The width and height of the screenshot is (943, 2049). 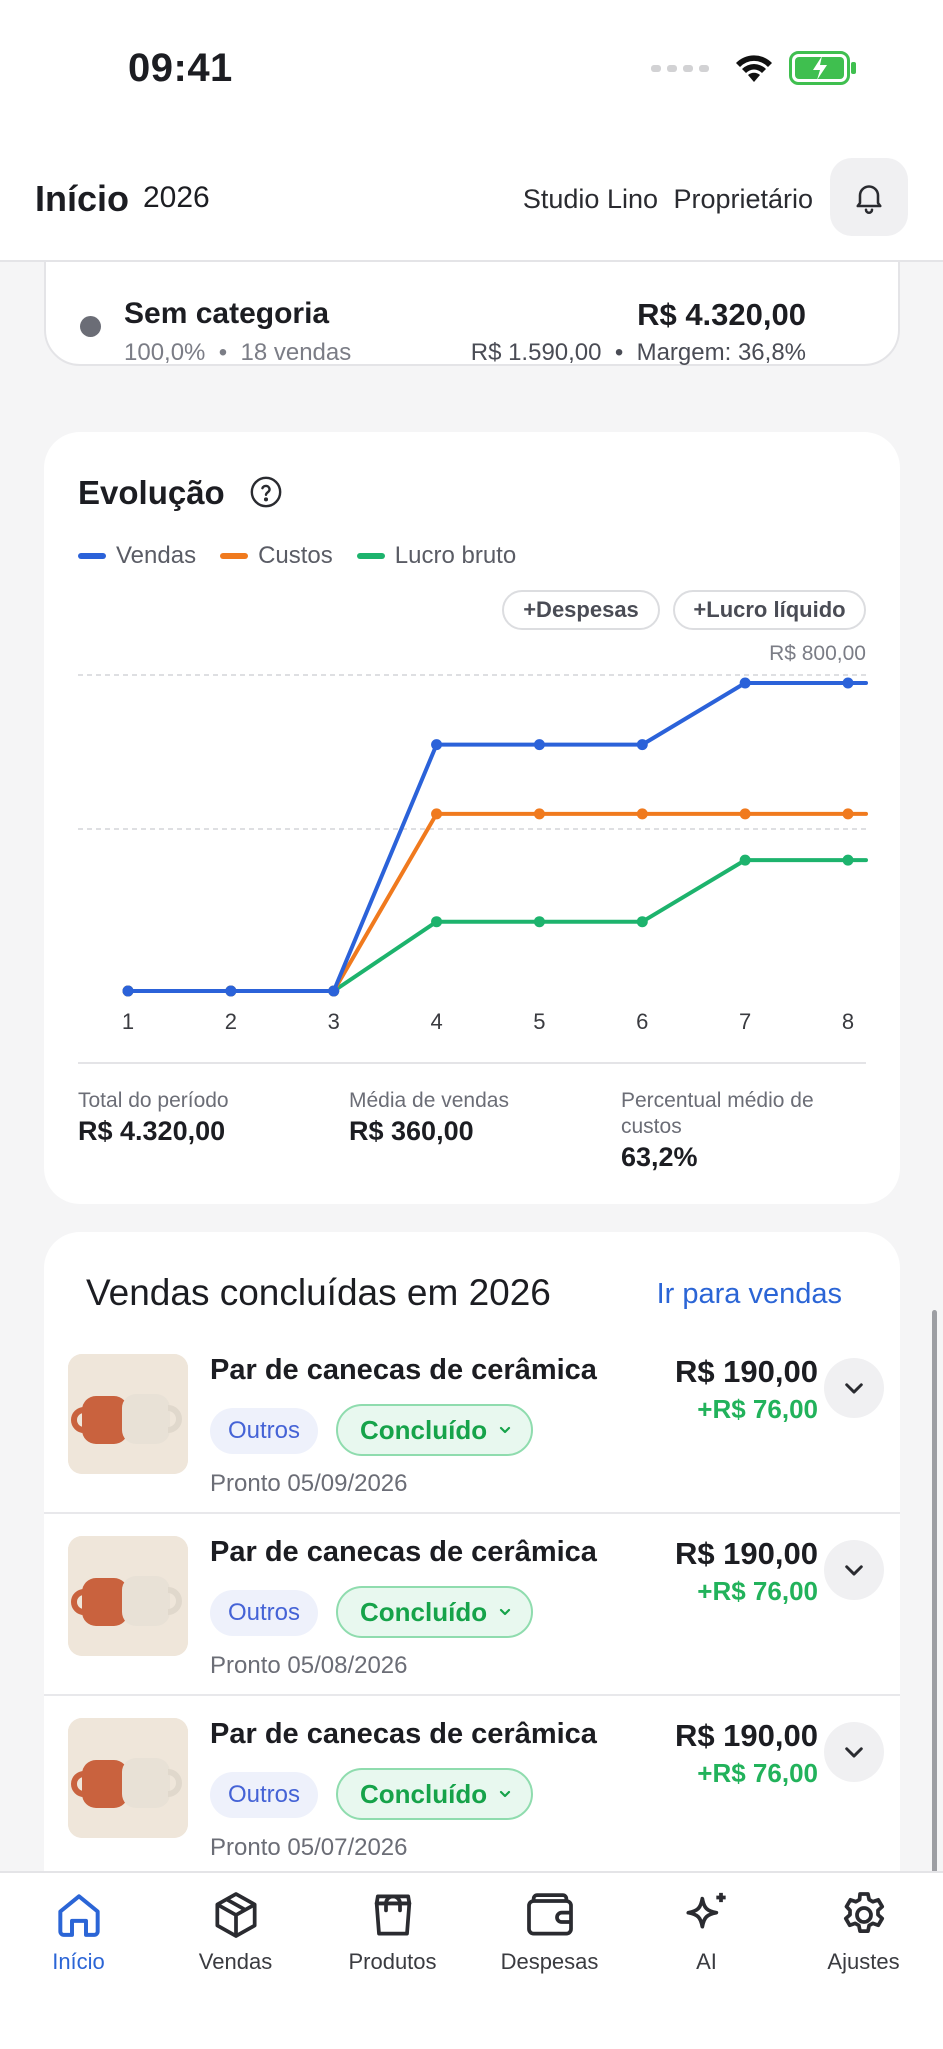 What do you see at coordinates (296, 352) in the screenshot?
I see `category-sales-count: 18 vendas` at bounding box center [296, 352].